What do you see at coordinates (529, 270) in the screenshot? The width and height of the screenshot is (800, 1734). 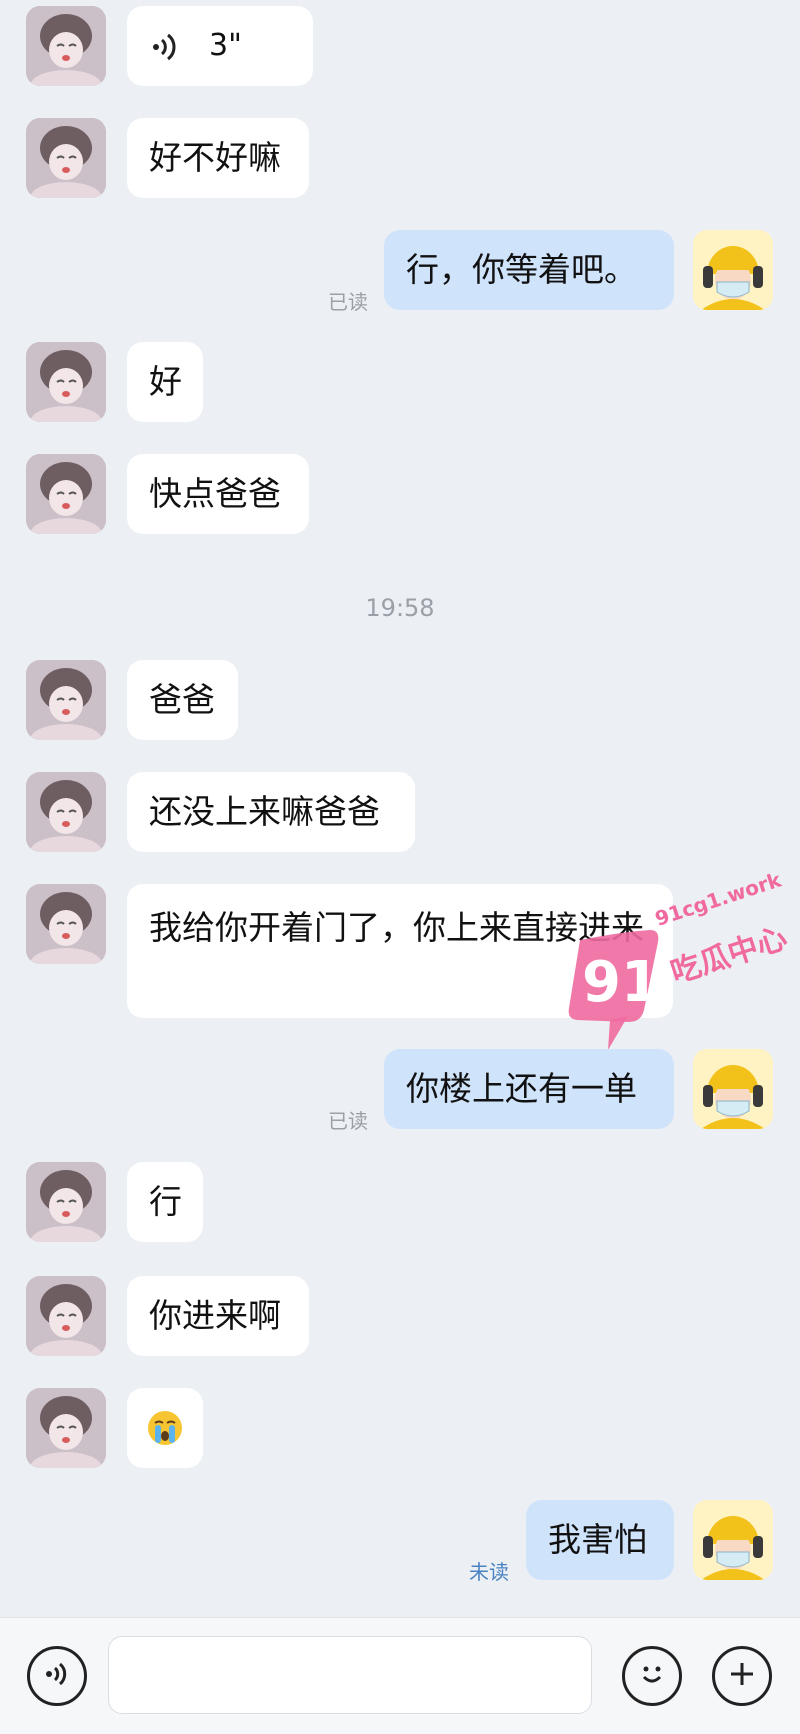 I see `message-bubble: 行，你等着吧。` at bounding box center [529, 270].